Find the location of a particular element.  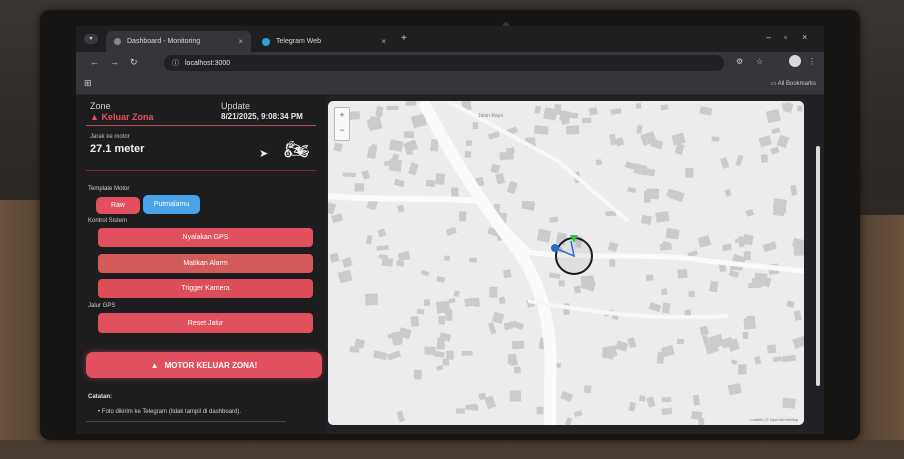

back-icon: ← is located at coordinates (94, 62).